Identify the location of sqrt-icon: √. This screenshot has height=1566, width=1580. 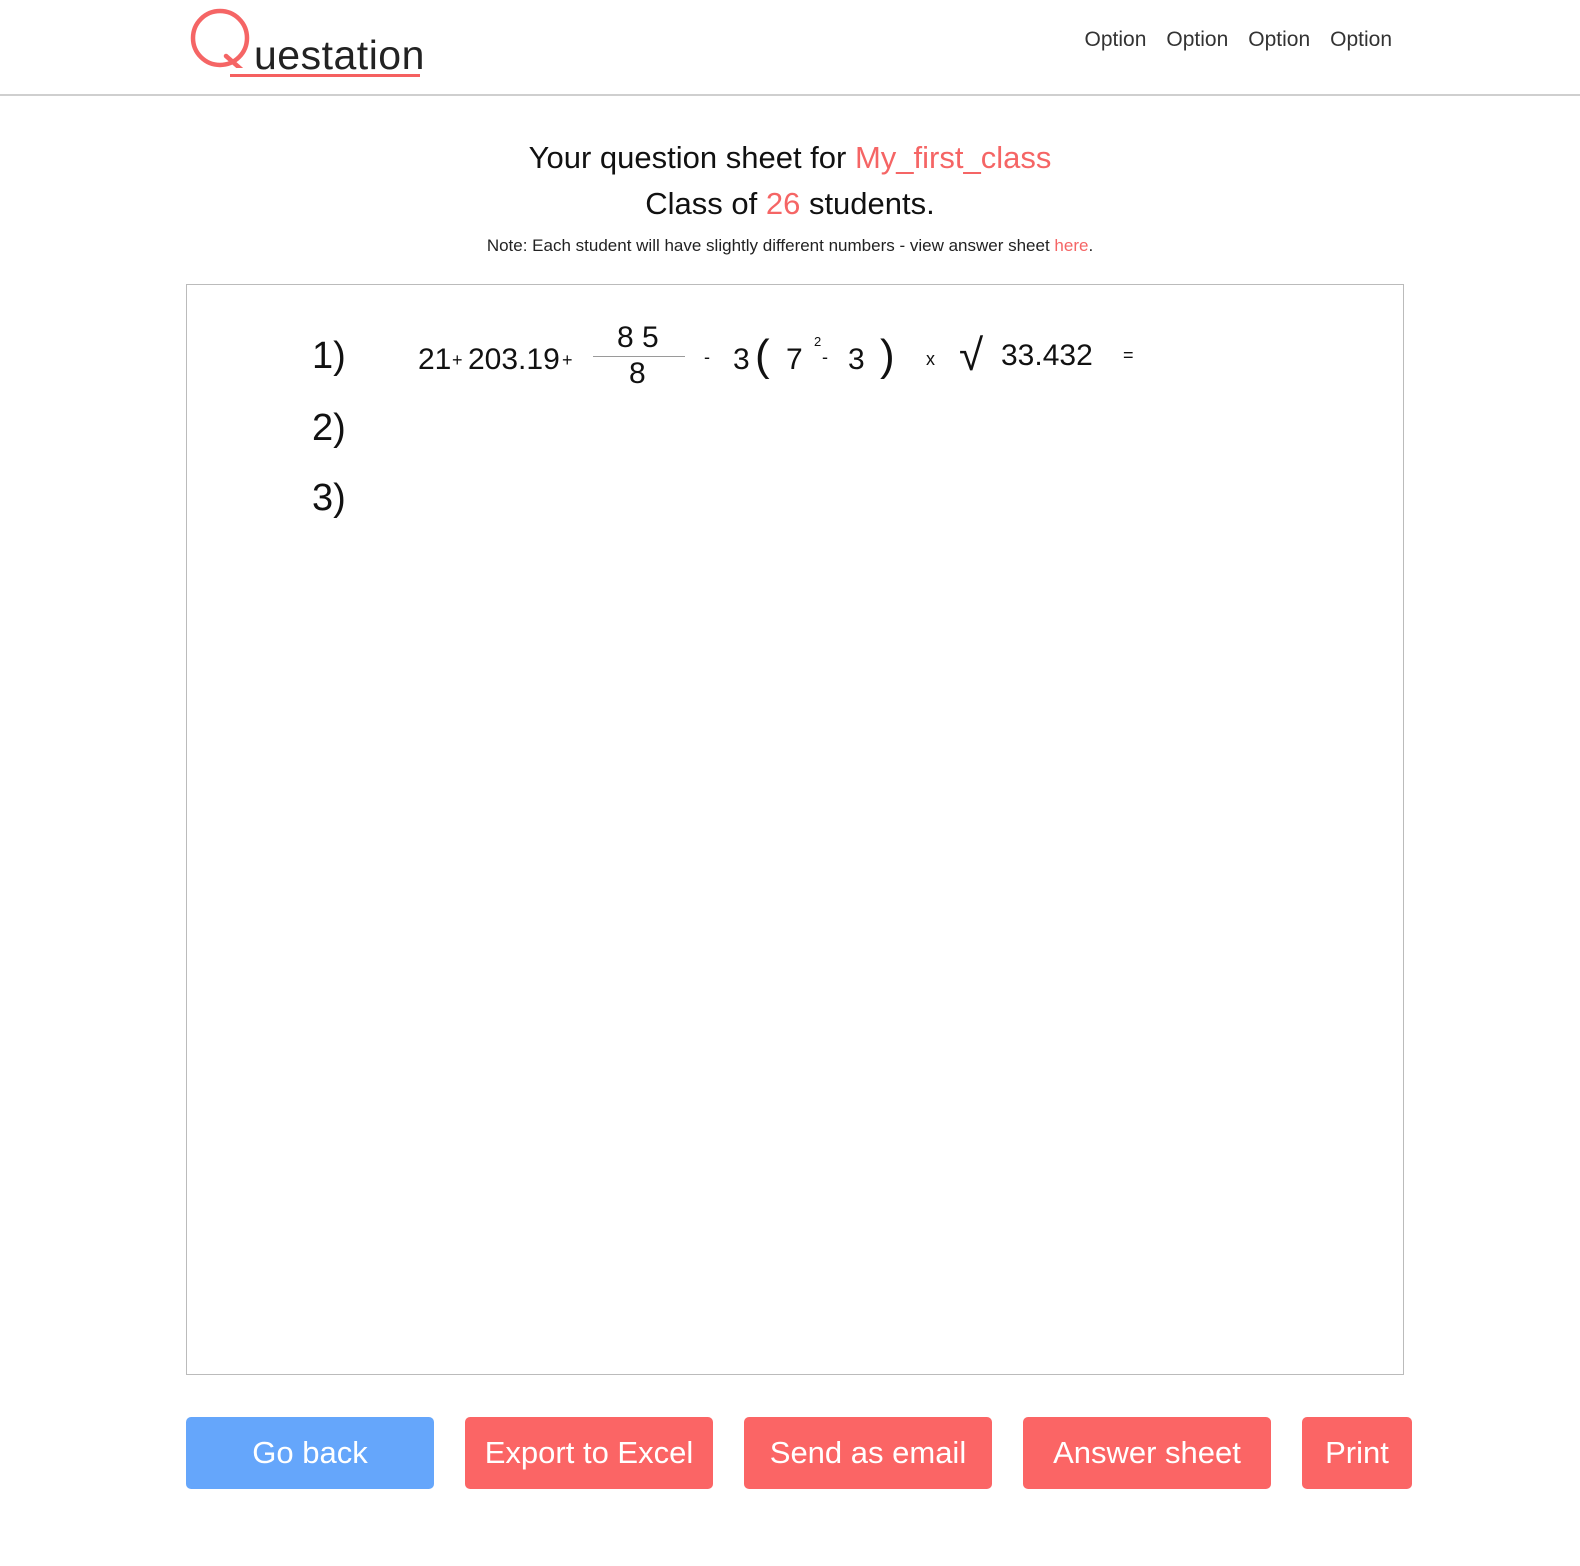
(971, 355).